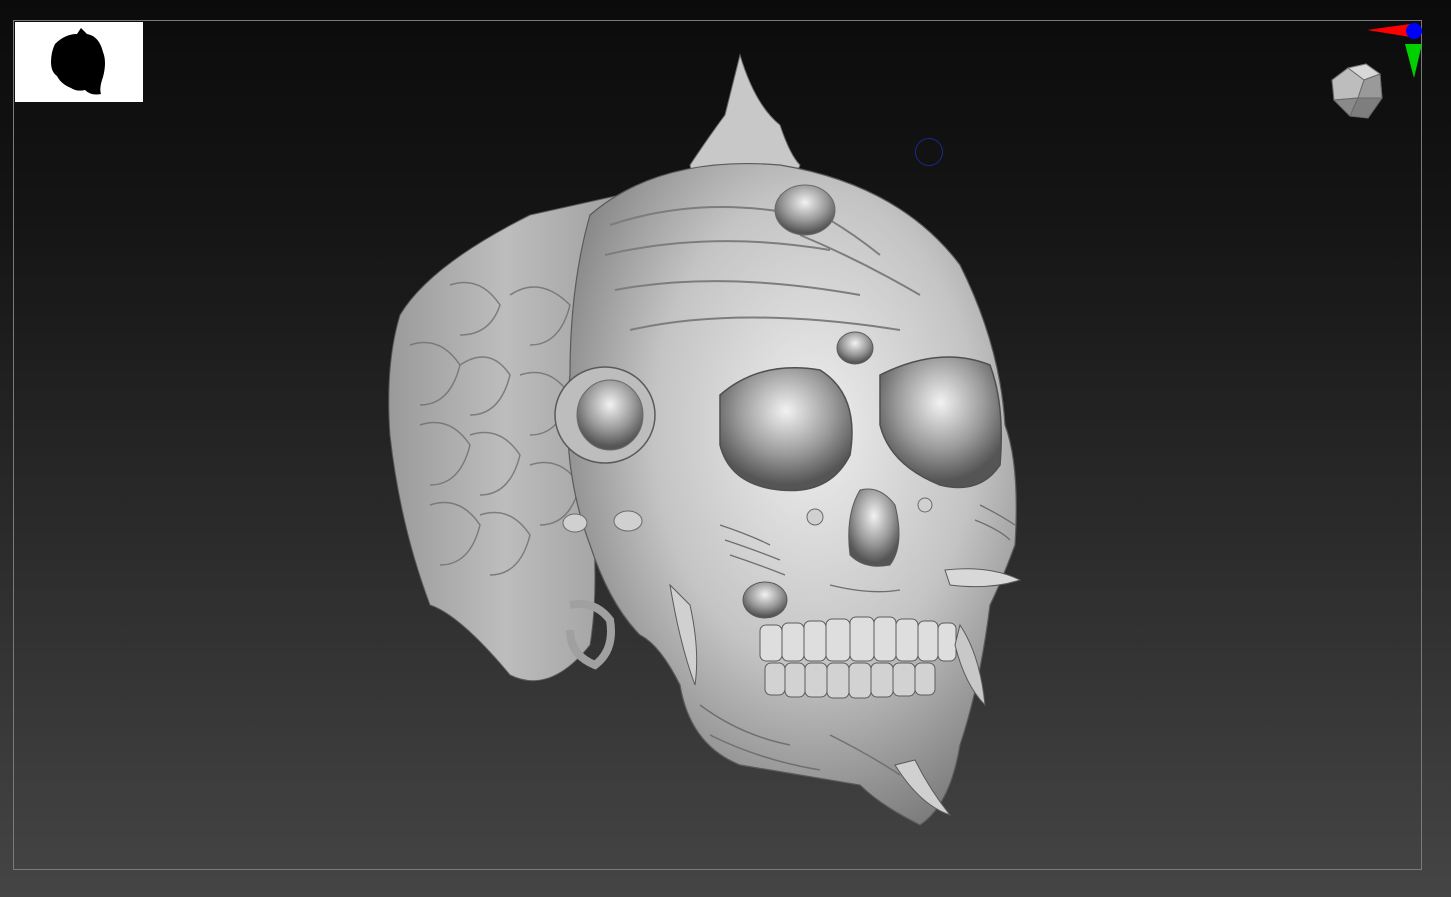 This screenshot has height=897, width=1451. Describe the element at coordinates (786, 429) in the screenshot. I see `left-eye-socket` at that location.